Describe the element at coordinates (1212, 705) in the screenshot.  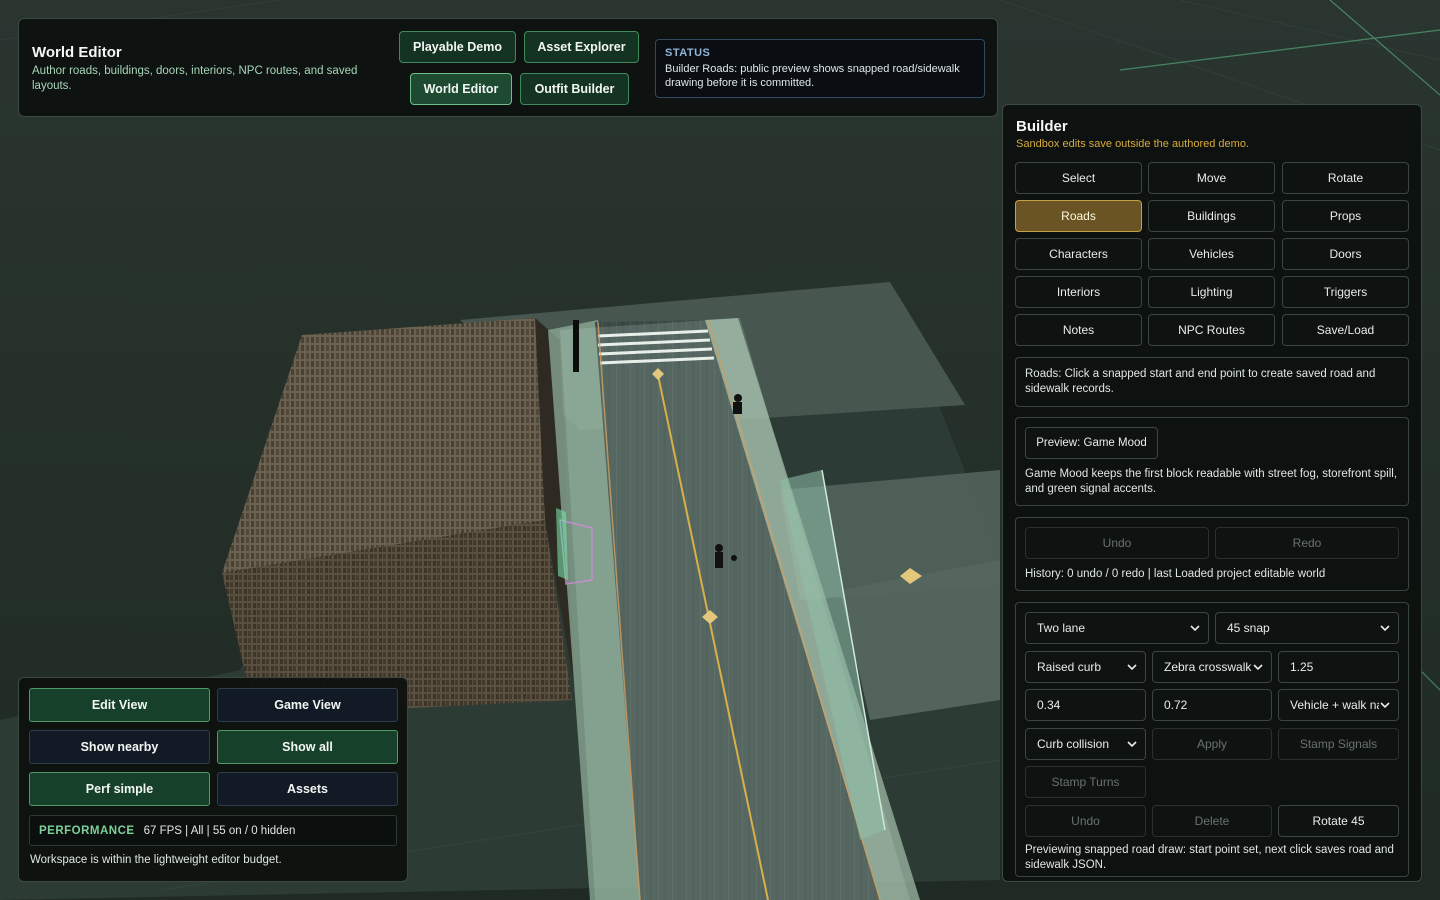
I see `value-c-input: 0.72` at that location.